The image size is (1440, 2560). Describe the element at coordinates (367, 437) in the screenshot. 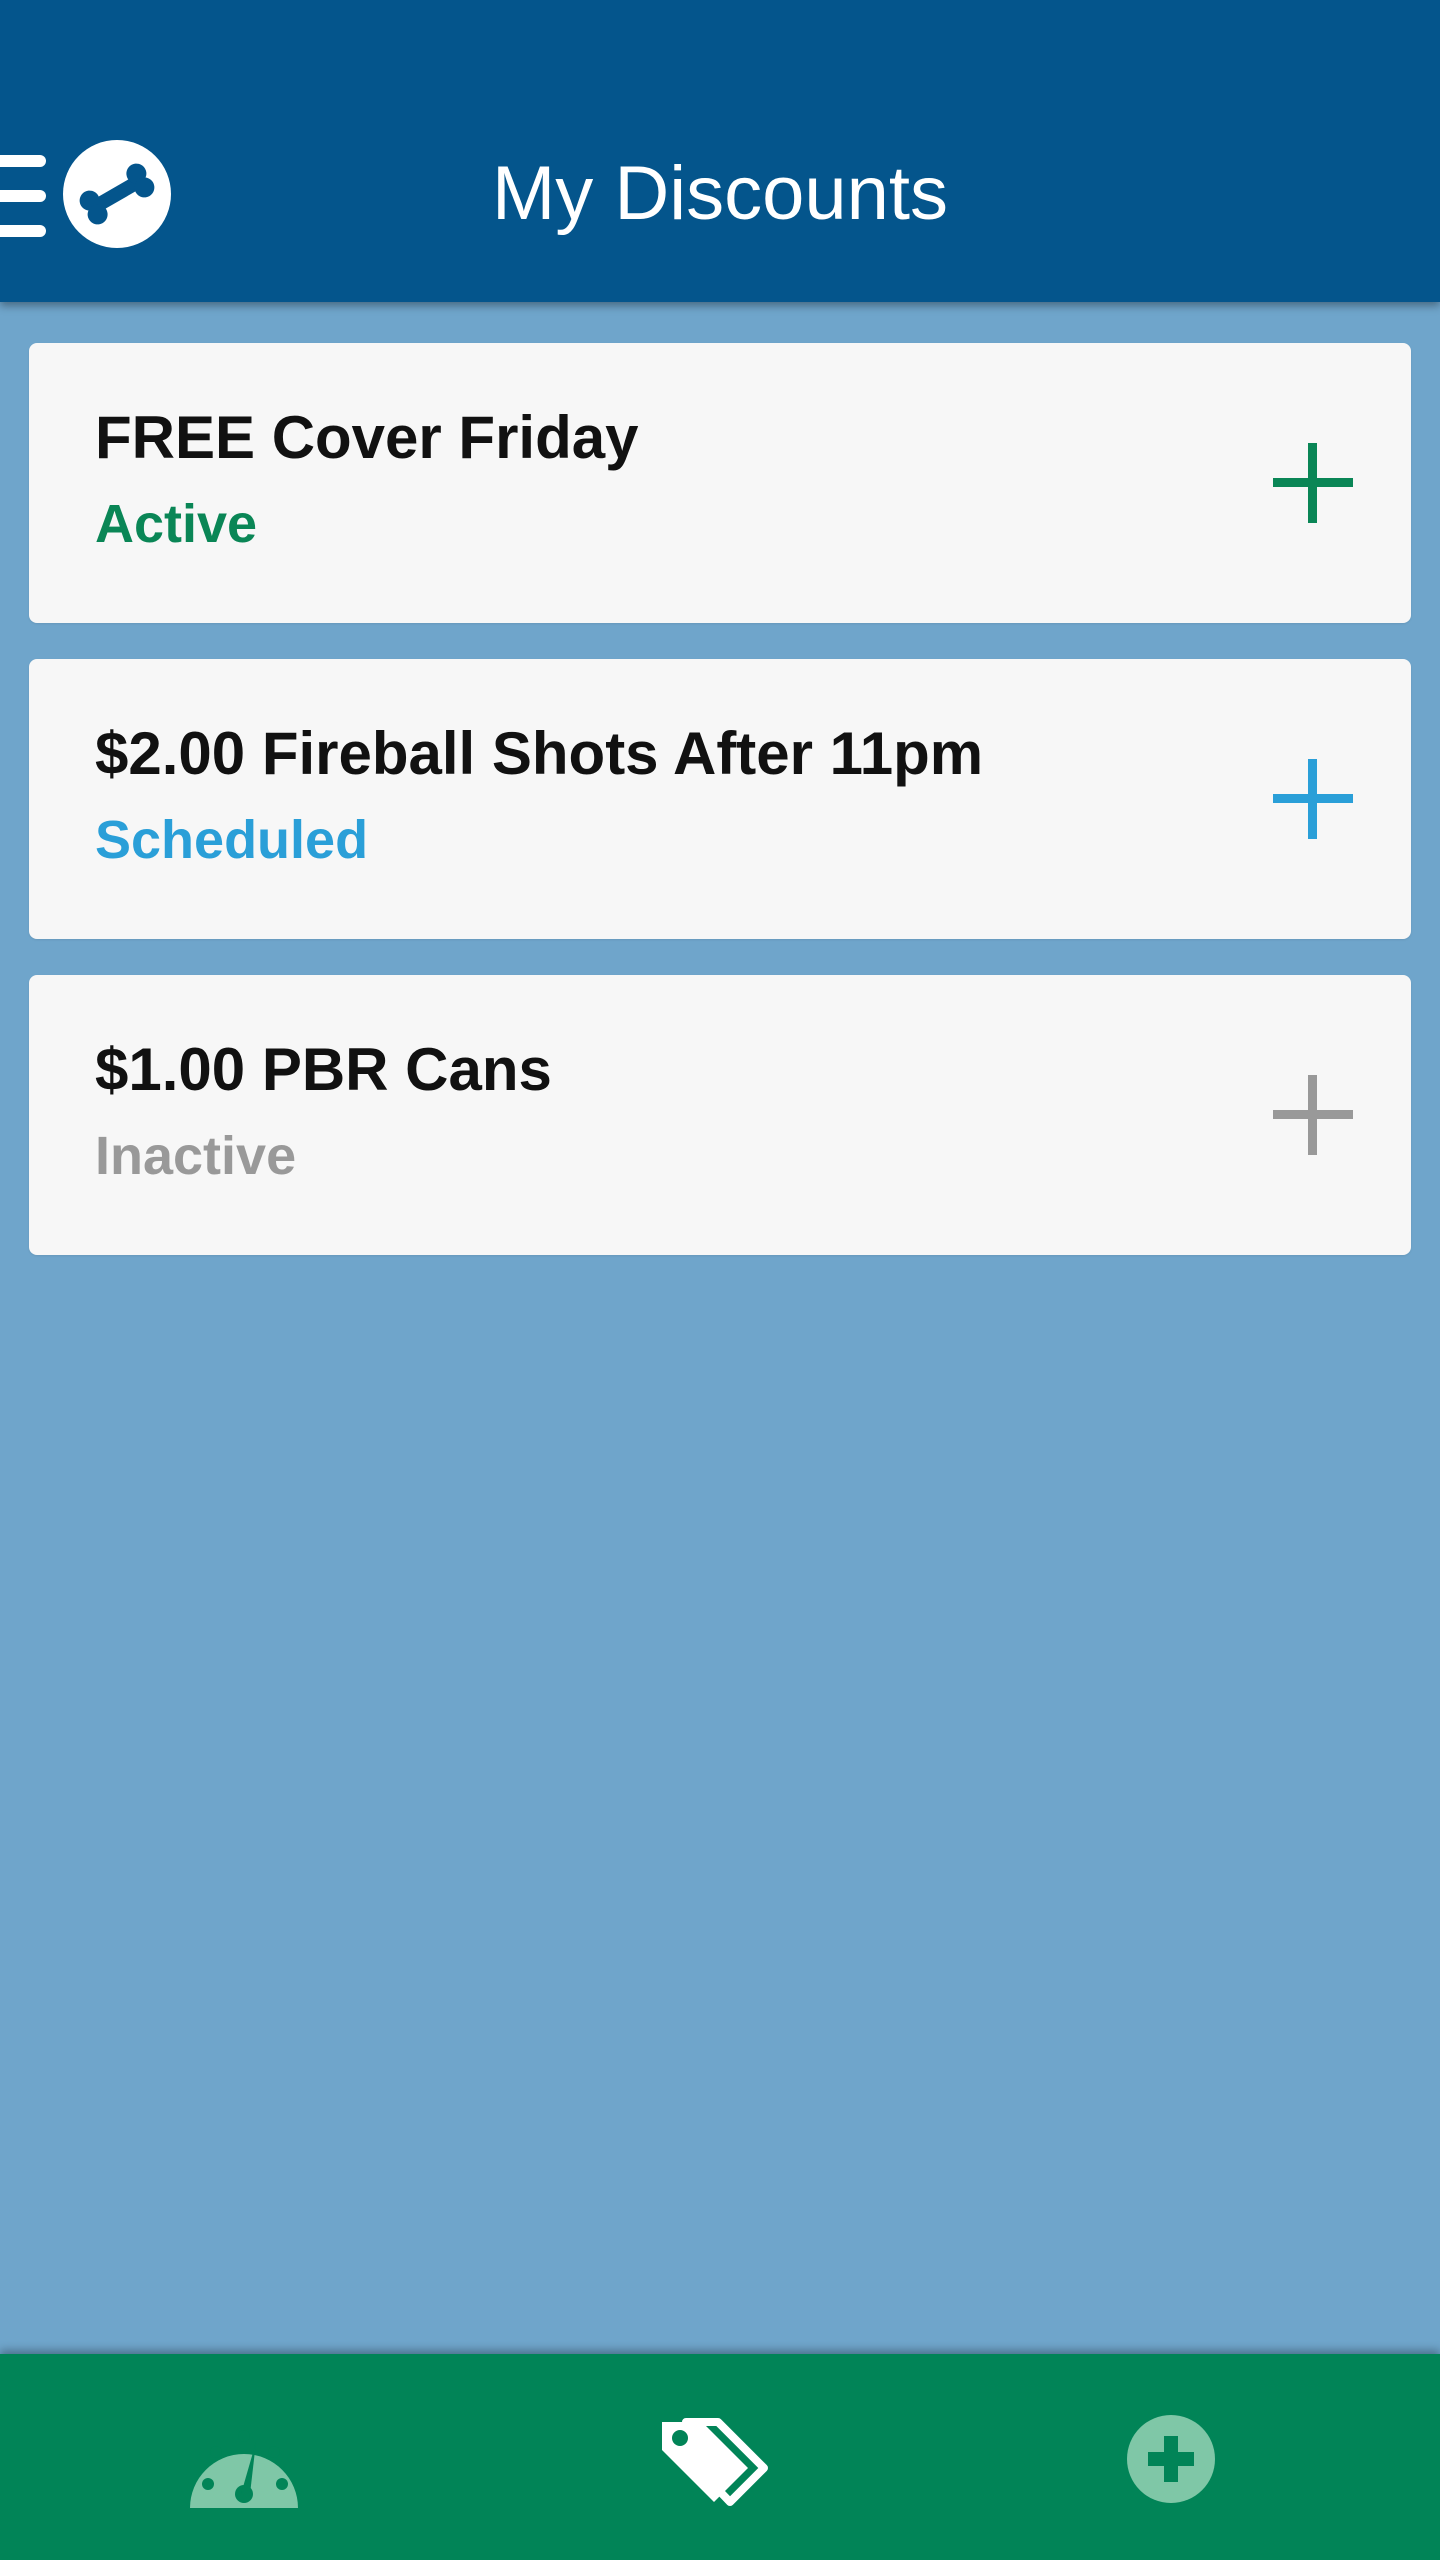

I see `discount-title: FREE Cover Friday` at that location.